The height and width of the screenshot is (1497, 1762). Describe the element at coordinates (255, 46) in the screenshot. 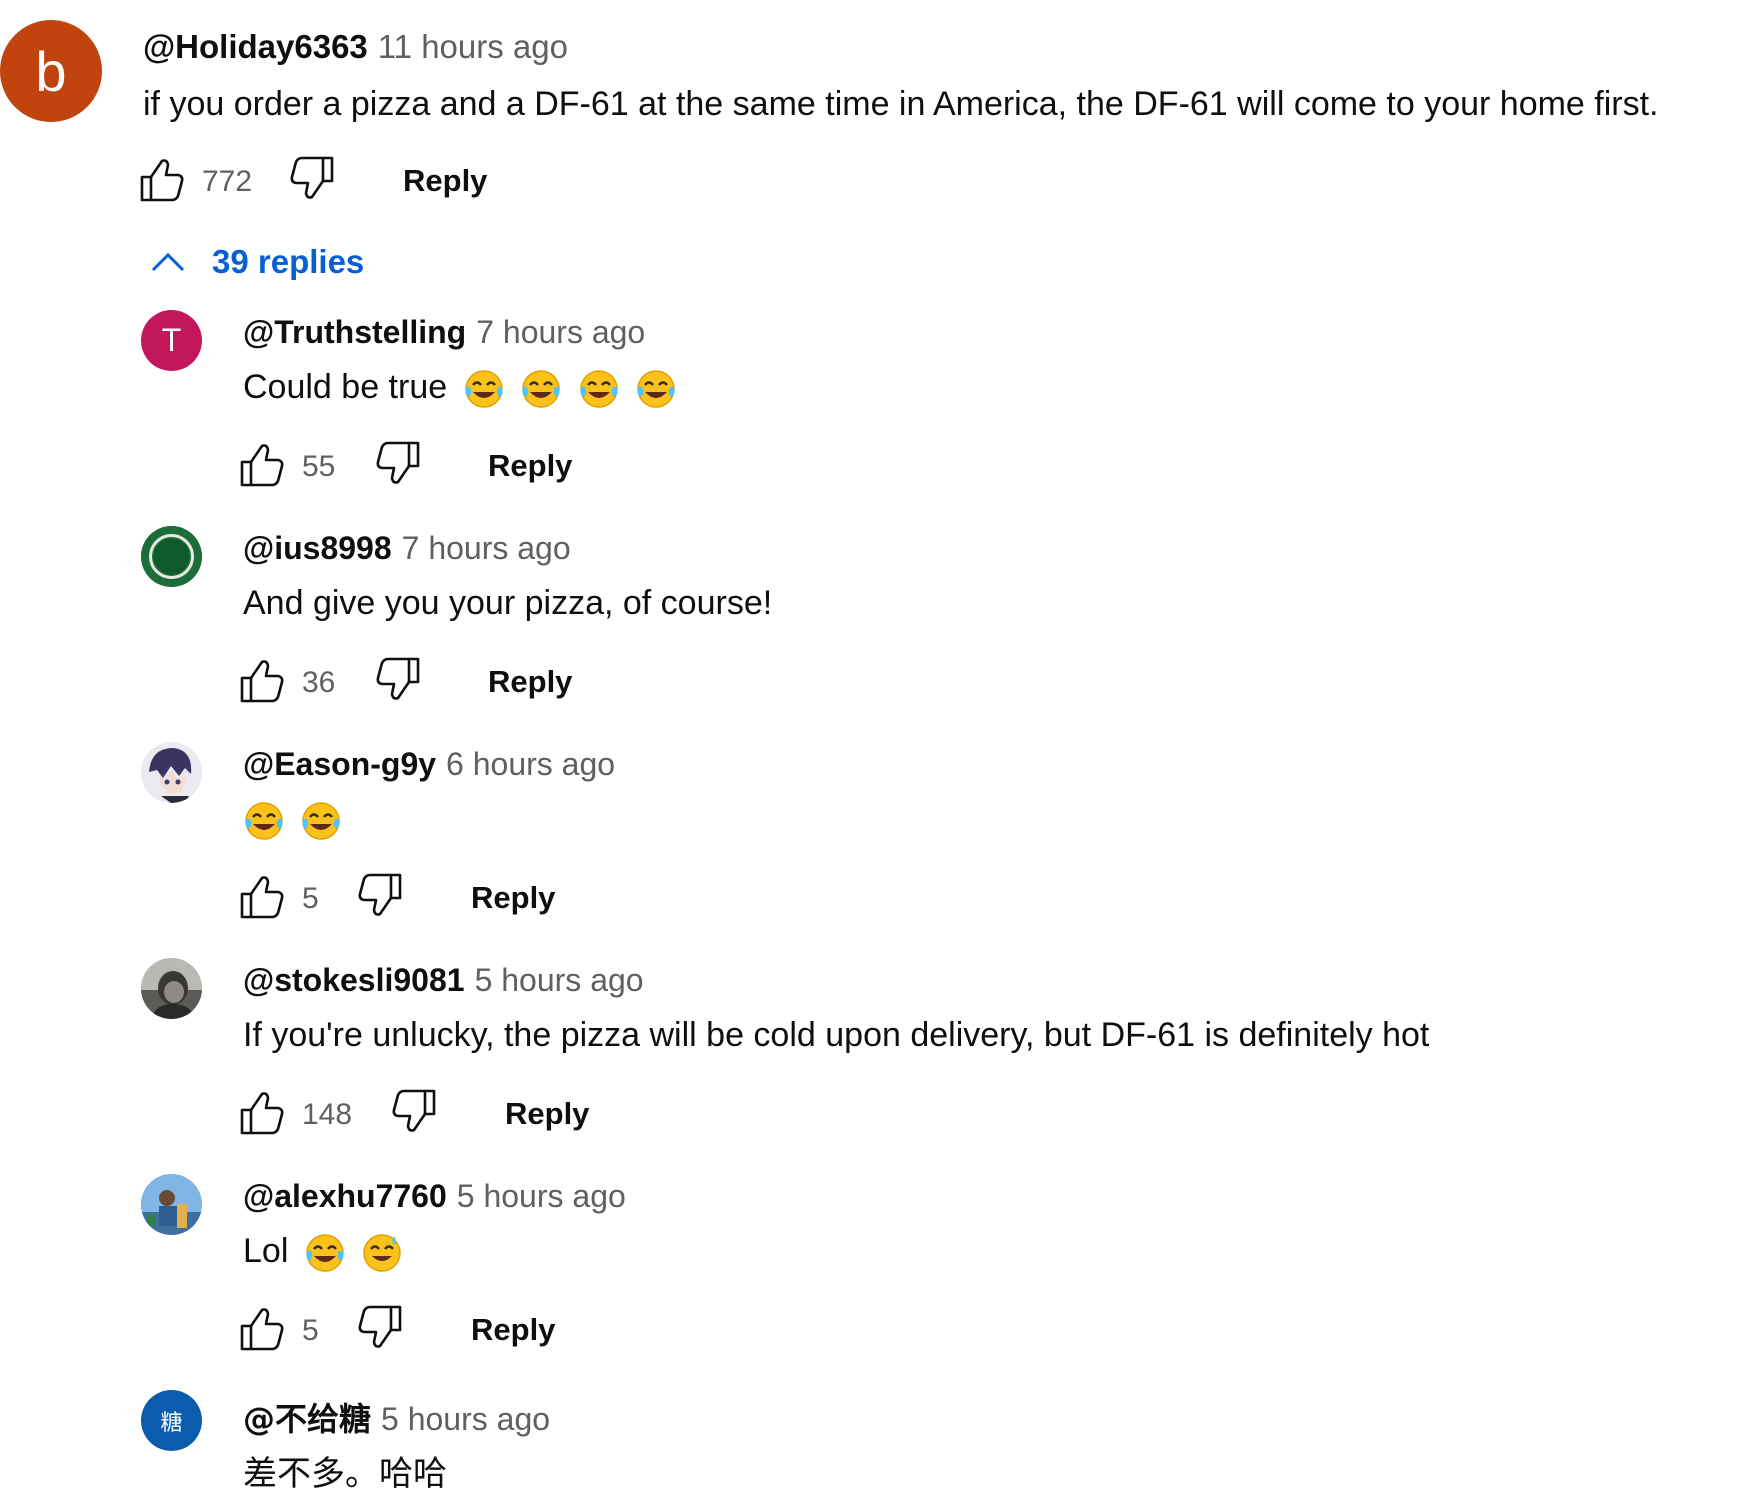

I see `author-name: @Holiday6363` at that location.